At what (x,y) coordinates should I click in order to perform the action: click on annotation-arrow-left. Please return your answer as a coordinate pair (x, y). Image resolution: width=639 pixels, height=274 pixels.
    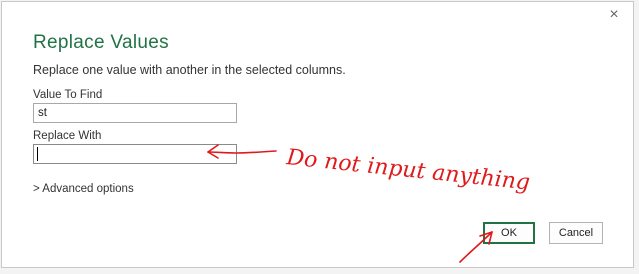
    Looking at the image, I should click on (242, 152).